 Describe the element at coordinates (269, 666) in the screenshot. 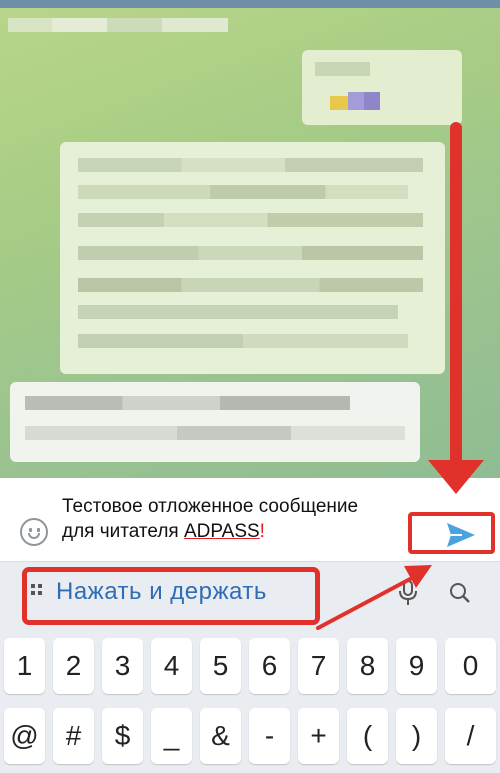

I see `key-6: 6` at that location.